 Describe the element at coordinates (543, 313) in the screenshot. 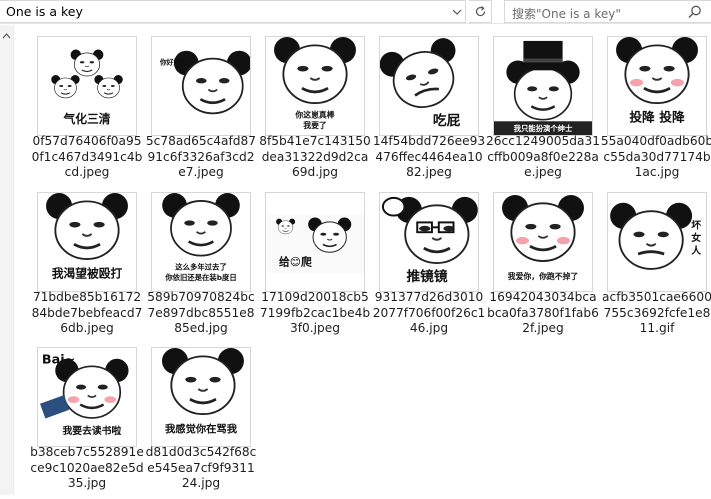

I see `file-name: 16942043034bcabca0fa3780f1fab62f.jpeg` at that location.